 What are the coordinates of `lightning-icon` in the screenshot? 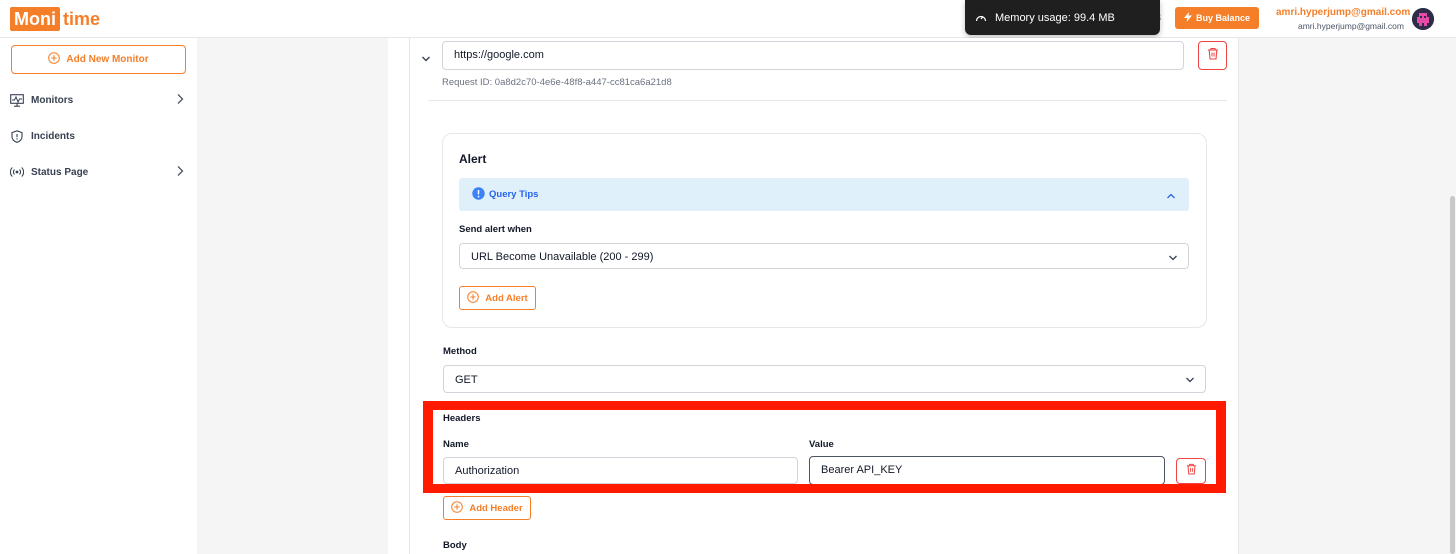 It's located at (1187, 18).